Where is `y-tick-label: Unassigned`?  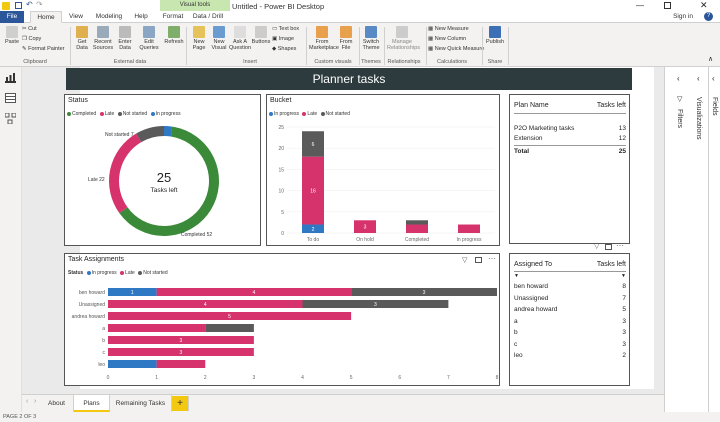
y-tick-label: Unassigned is located at coordinates (92, 305).